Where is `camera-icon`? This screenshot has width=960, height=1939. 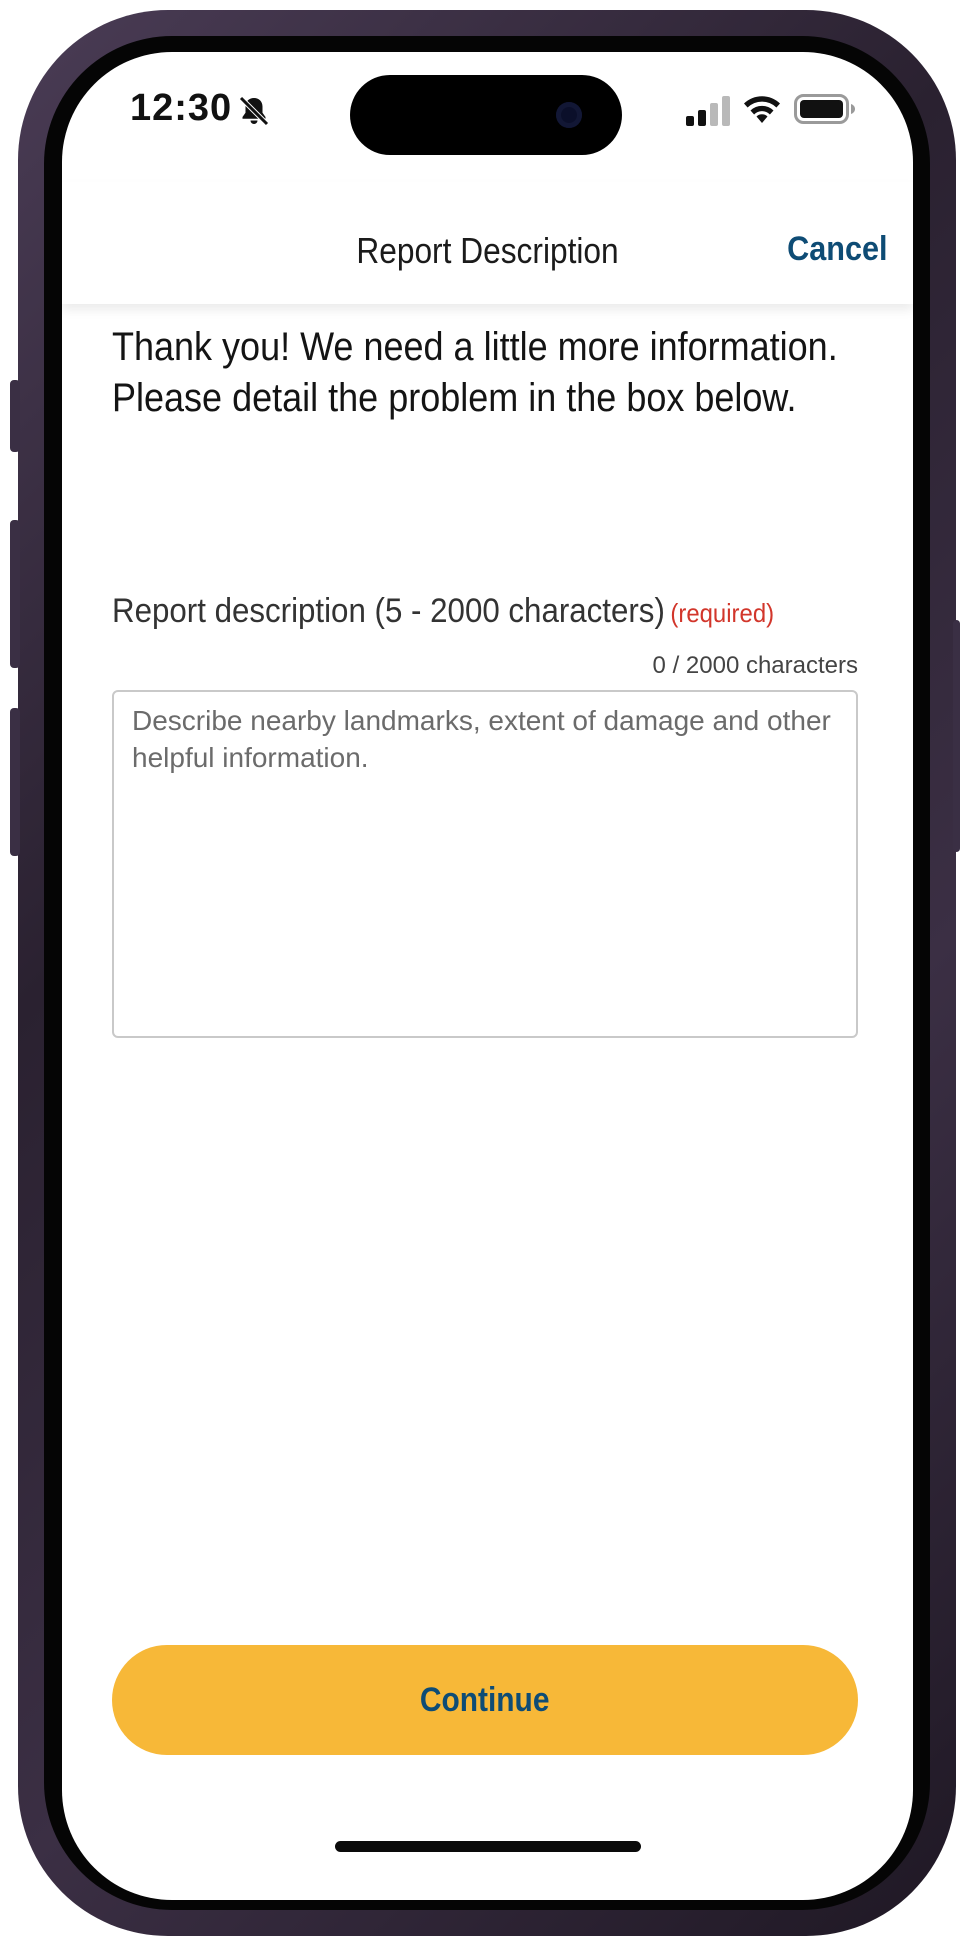
camera-icon is located at coordinates (569, 115).